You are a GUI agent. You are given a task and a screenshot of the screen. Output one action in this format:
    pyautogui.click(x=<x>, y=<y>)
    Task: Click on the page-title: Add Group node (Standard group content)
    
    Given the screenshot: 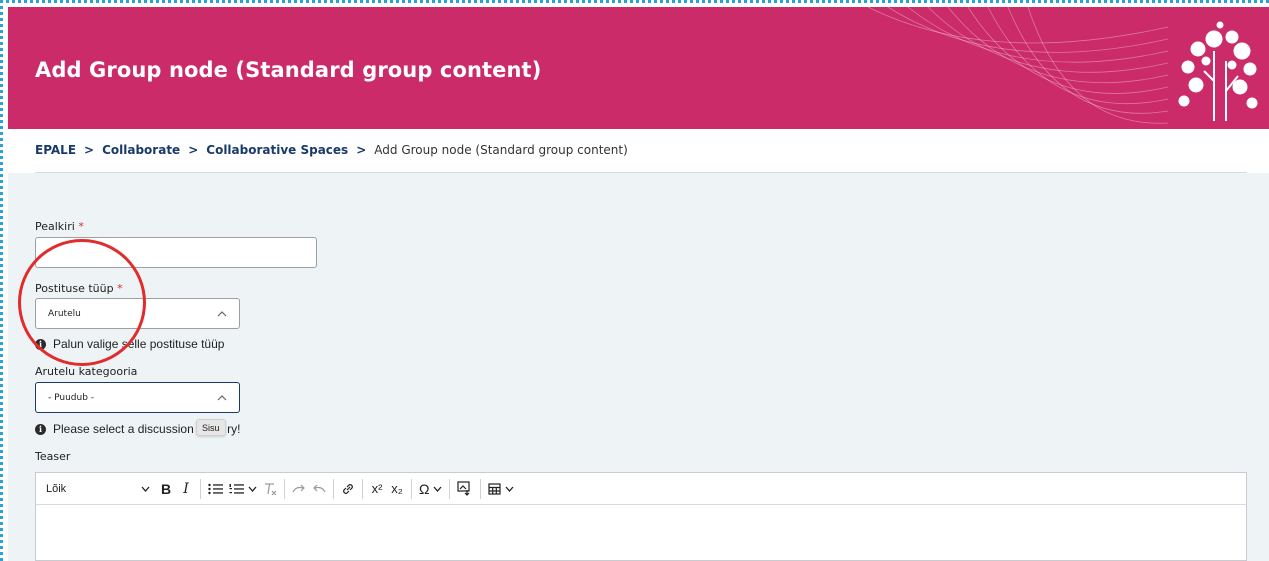 What is the action you would take?
    pyautogui.click(x=288, y=70)
    